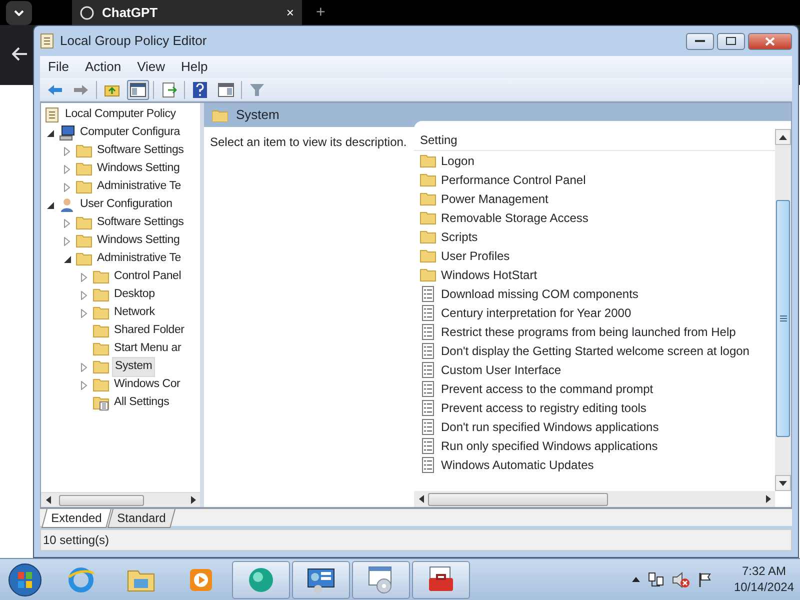  What do you see at coordinates (536, 313) in the screenshot?
I see `setting-name: Century interpretation for Year 2000` at bounding box center [536, 313].